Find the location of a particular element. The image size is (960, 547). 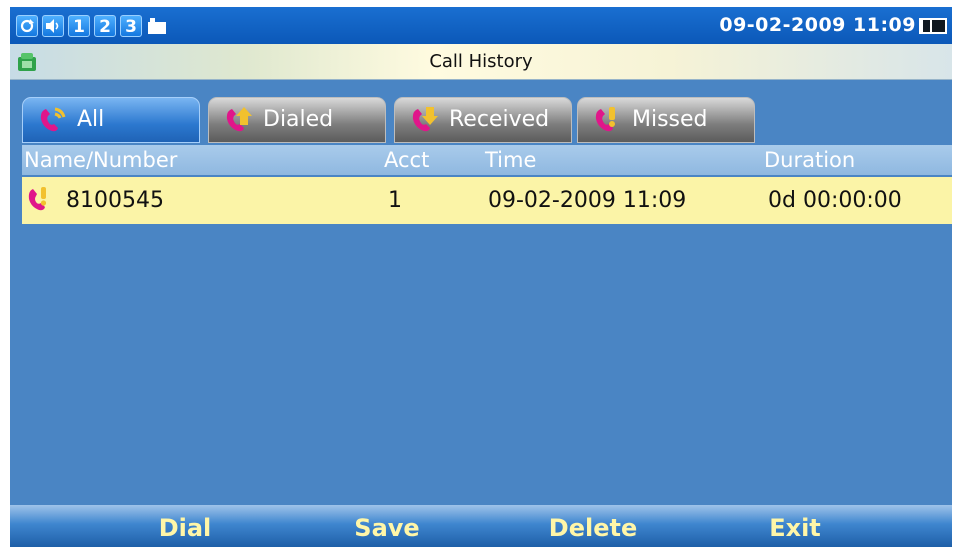

status-bar: 1 2 3 09-02-2009 11:09 is located at coordinates (481, 25).